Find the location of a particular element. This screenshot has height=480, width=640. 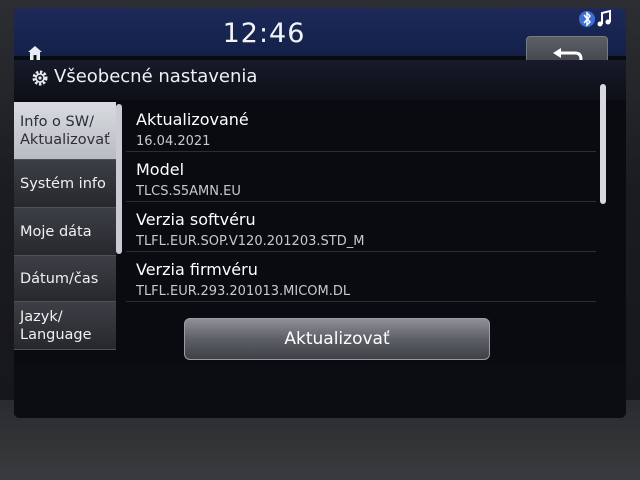

clock: 12:46 is located at coordinates (264, 33).